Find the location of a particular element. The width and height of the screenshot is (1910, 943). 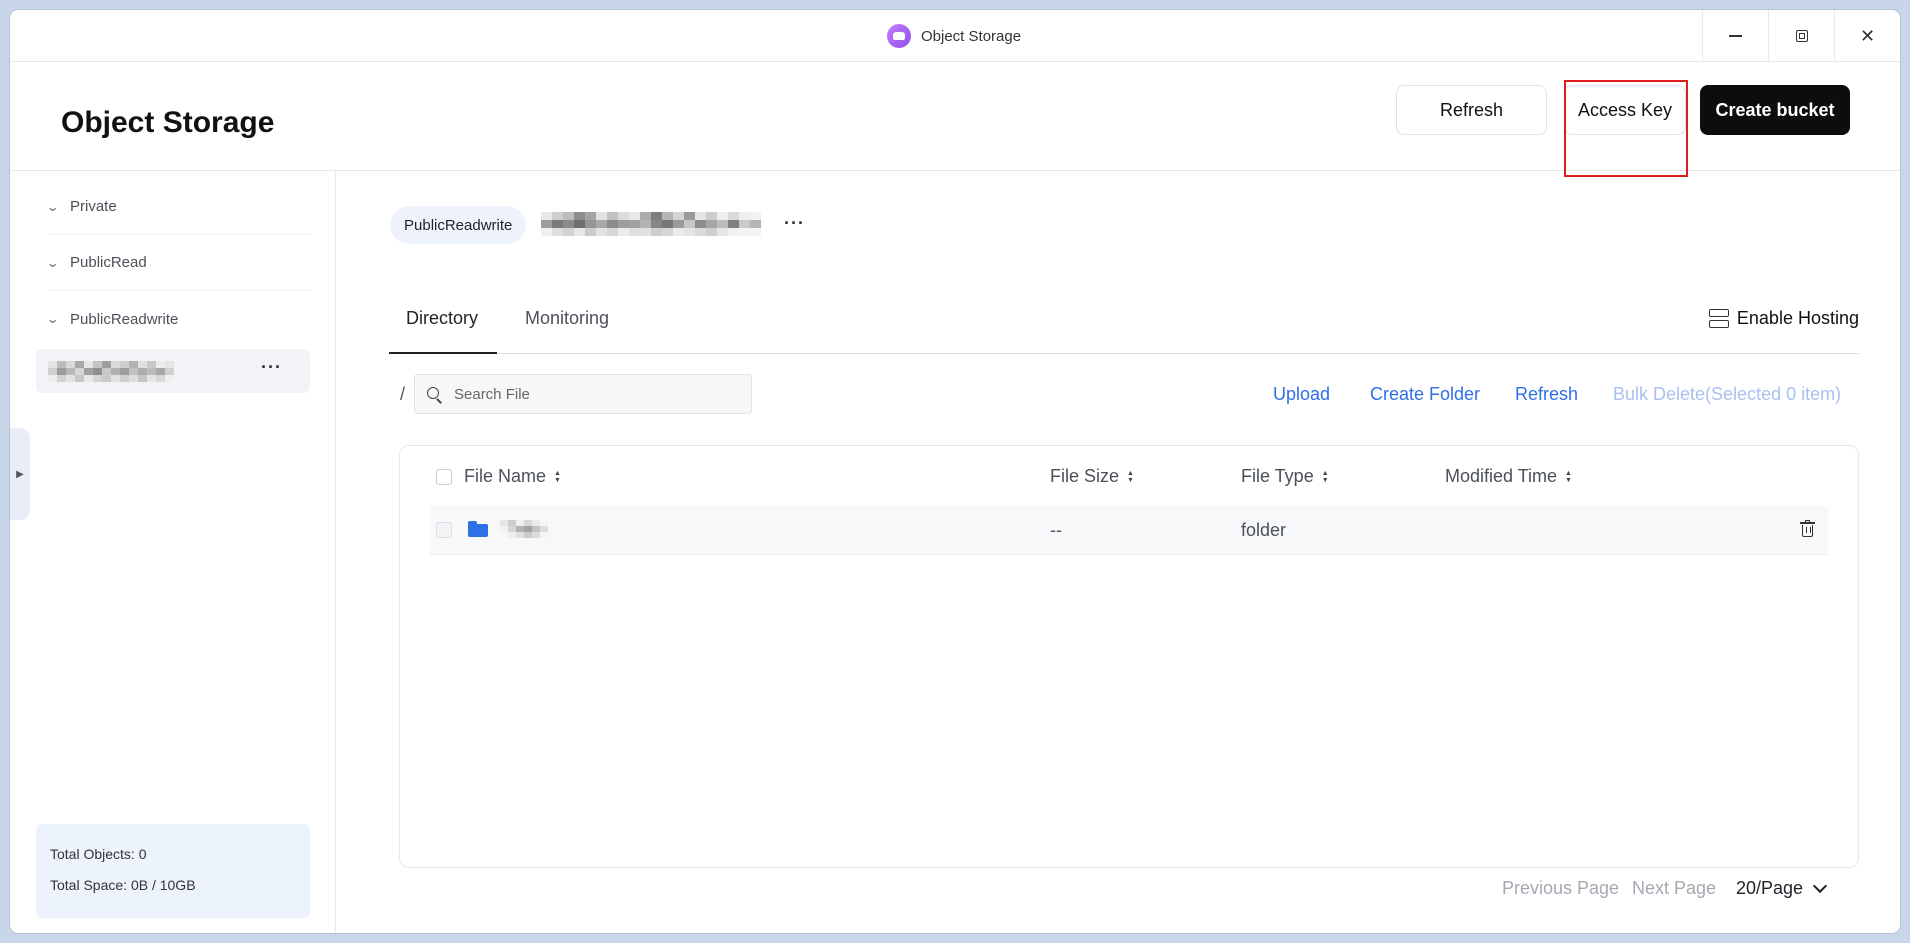

column-file-name: File Name ▲ ▼ is located at coordinates (512, 476).